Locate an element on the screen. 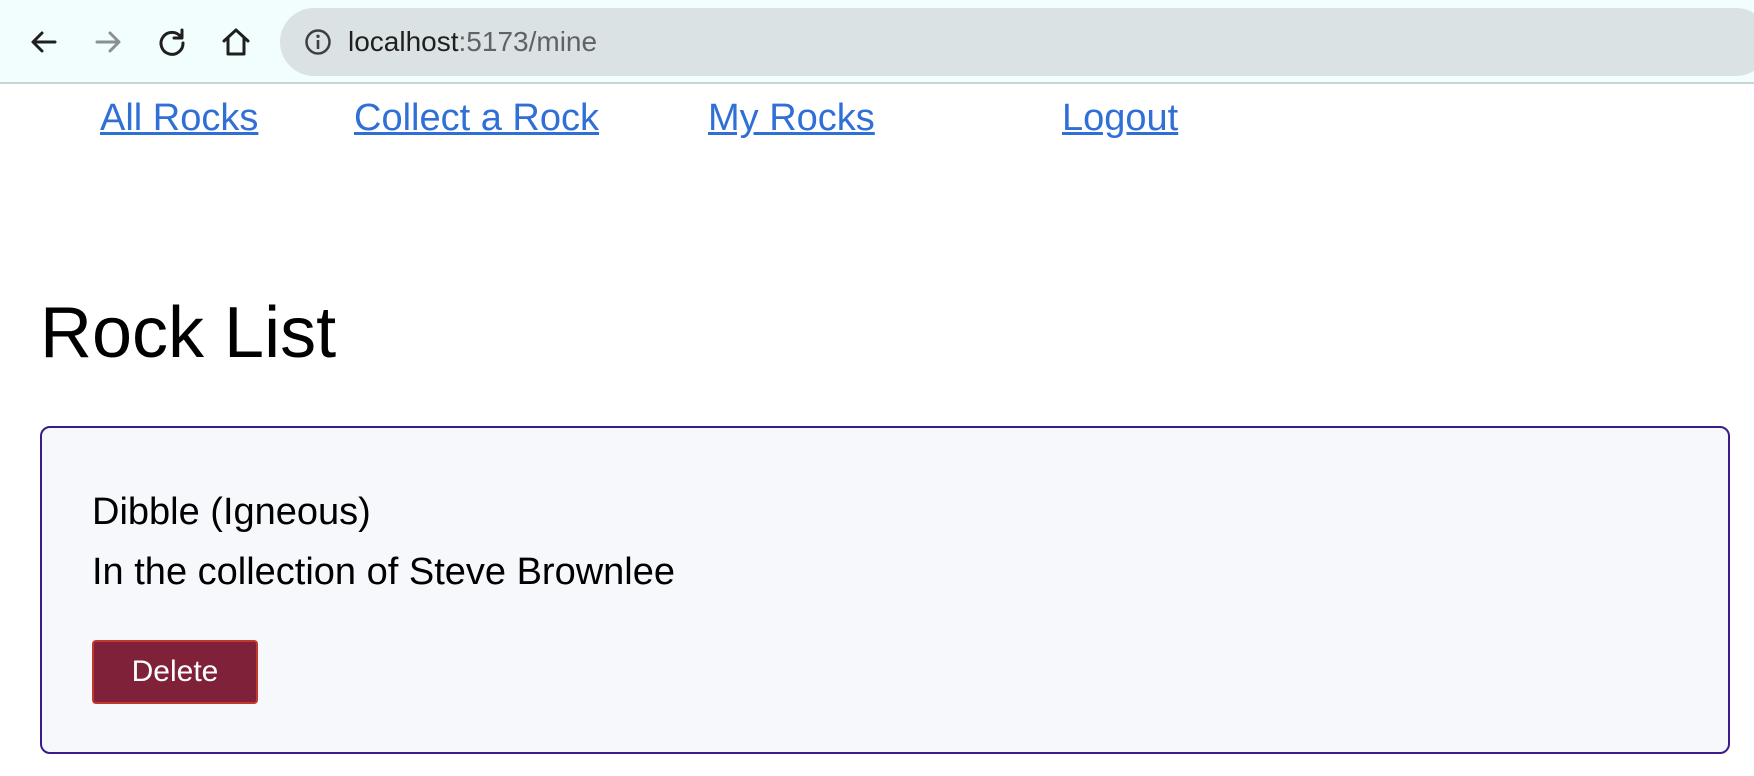 This screenshot has width=1754, height=776. site-nav: All Rocks Collect a Rock My Rocks Logout is located at coordinates (877, 122).